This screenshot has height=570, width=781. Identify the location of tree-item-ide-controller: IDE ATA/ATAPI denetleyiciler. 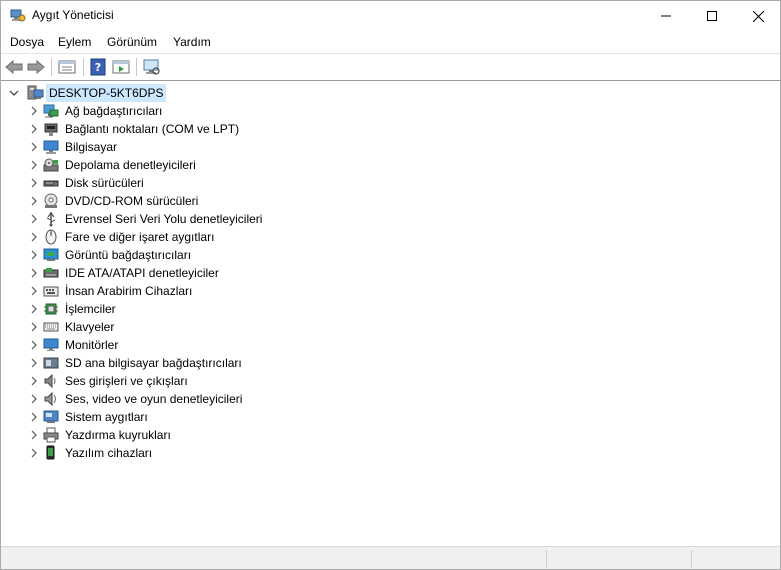
(175, 273).